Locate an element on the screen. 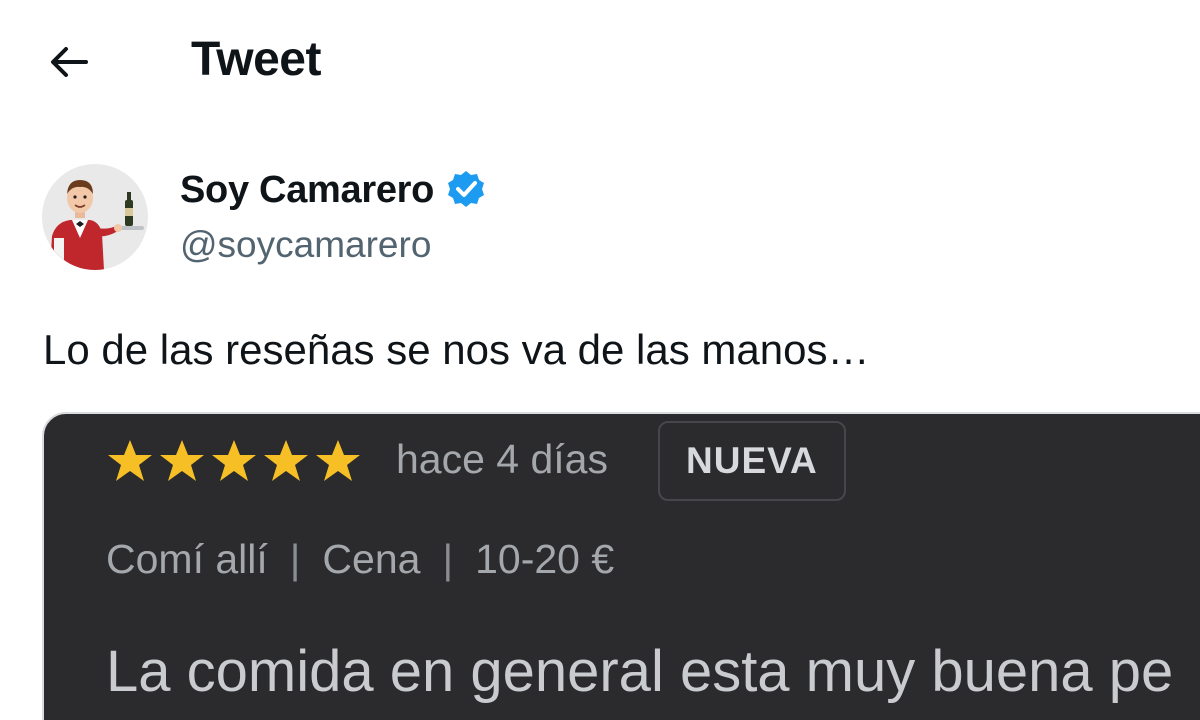 This screenshot has height=720, width=1200. back-button is located at coordinates (68, 64).